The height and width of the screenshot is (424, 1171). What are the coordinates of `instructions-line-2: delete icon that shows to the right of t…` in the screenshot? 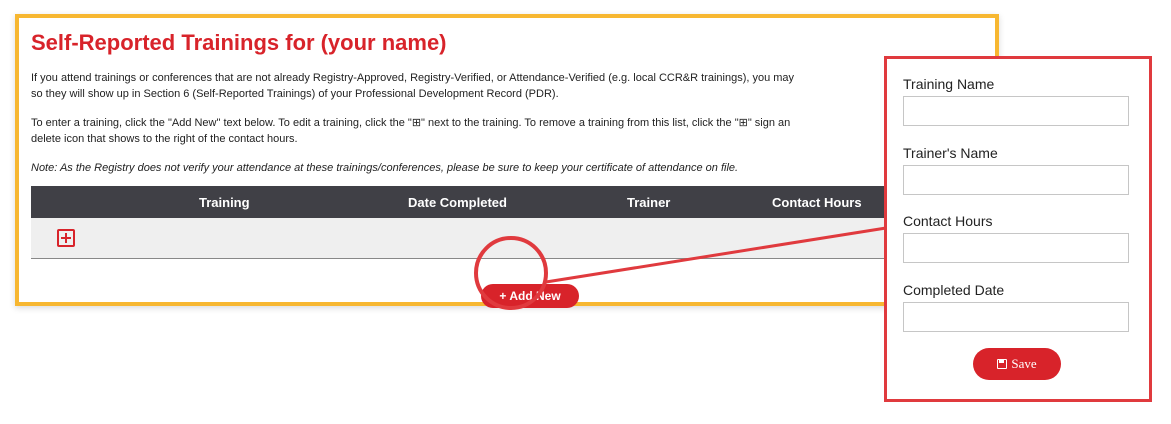 It's located at (164, 139).